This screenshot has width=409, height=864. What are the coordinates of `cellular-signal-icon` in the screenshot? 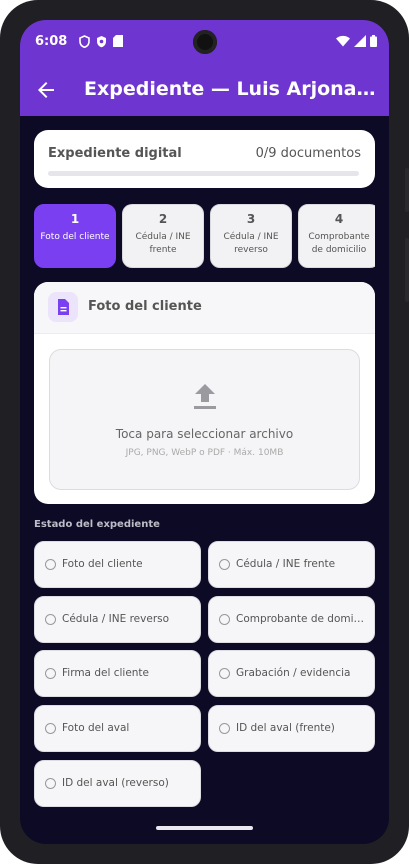 It's located at (360, 41).